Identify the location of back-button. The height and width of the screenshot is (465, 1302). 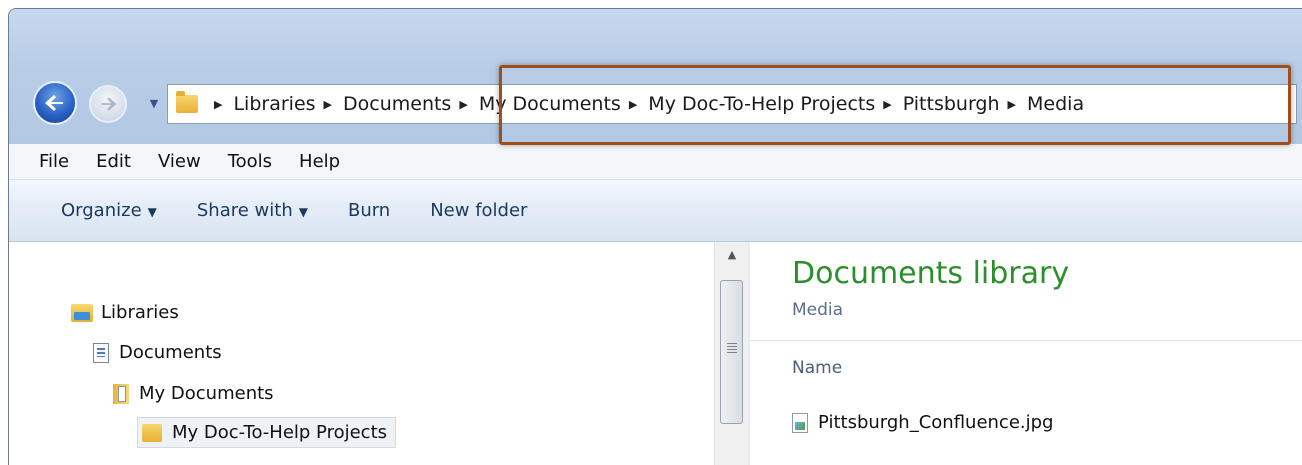
(55, 103).